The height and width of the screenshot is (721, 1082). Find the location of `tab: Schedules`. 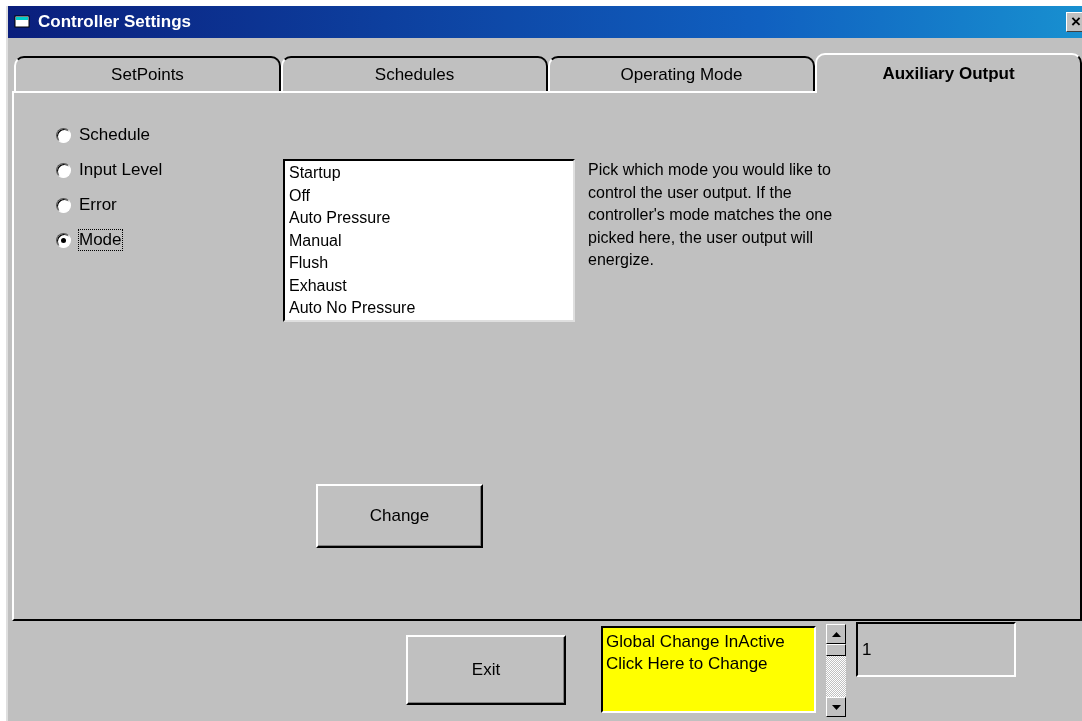

tab: Schedules is located at coordinates (414, 73).